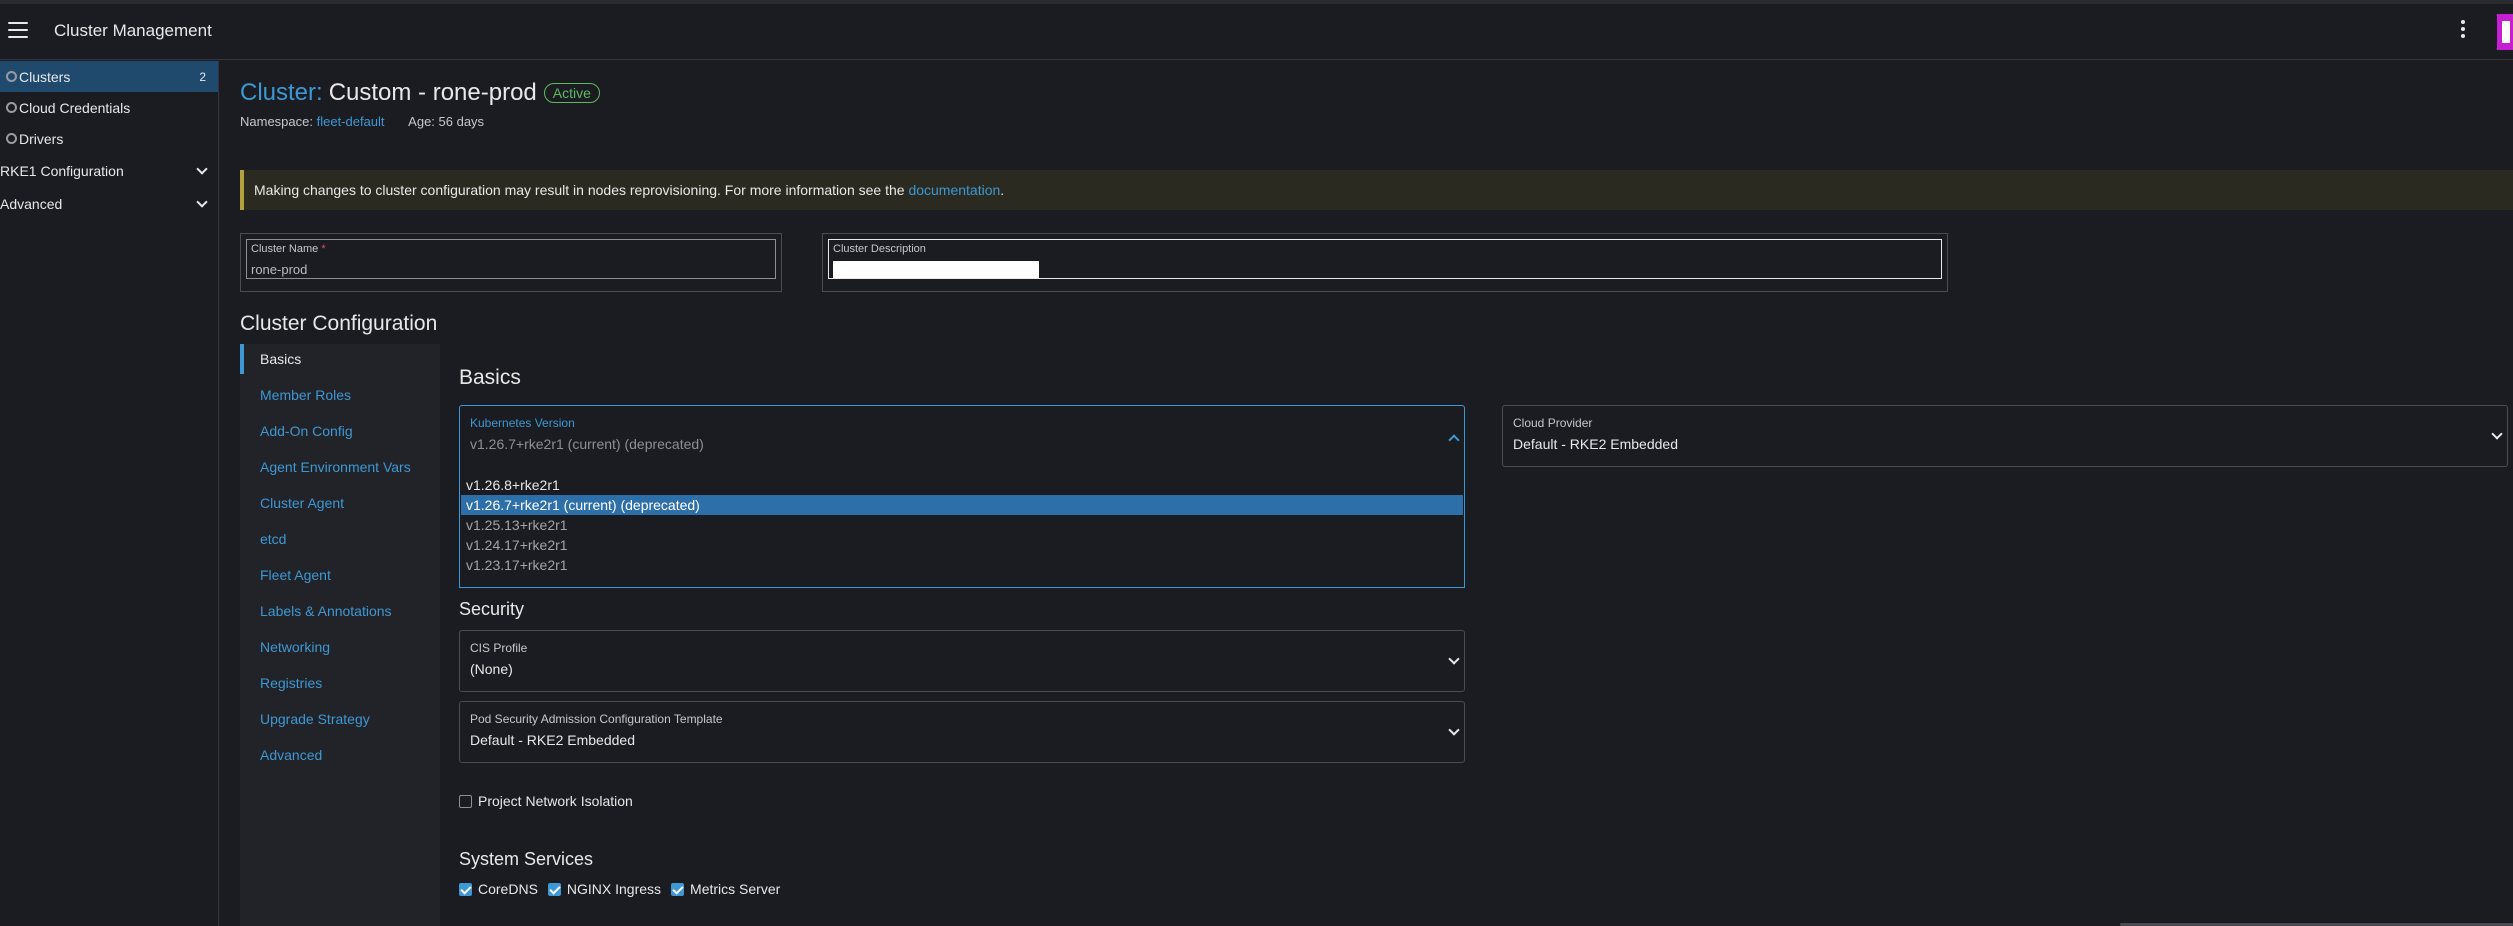 Image resolution: width=2513 pixels, height=926 pixels. Describe the element at coordinates (340, 503) in the screenshot. I see `tab-cluster-agent: Cluster Agent` at that location.